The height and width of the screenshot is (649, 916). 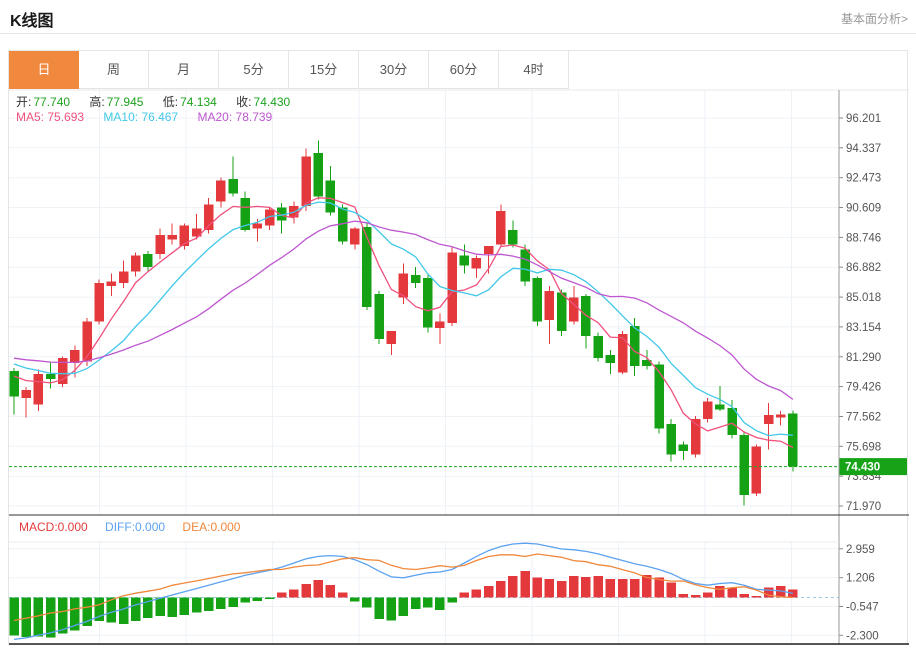 What do you see at coordinates (860, 579) in the screenshot?
I see `svg-text: 1.206` at bounding box center [860, 579].